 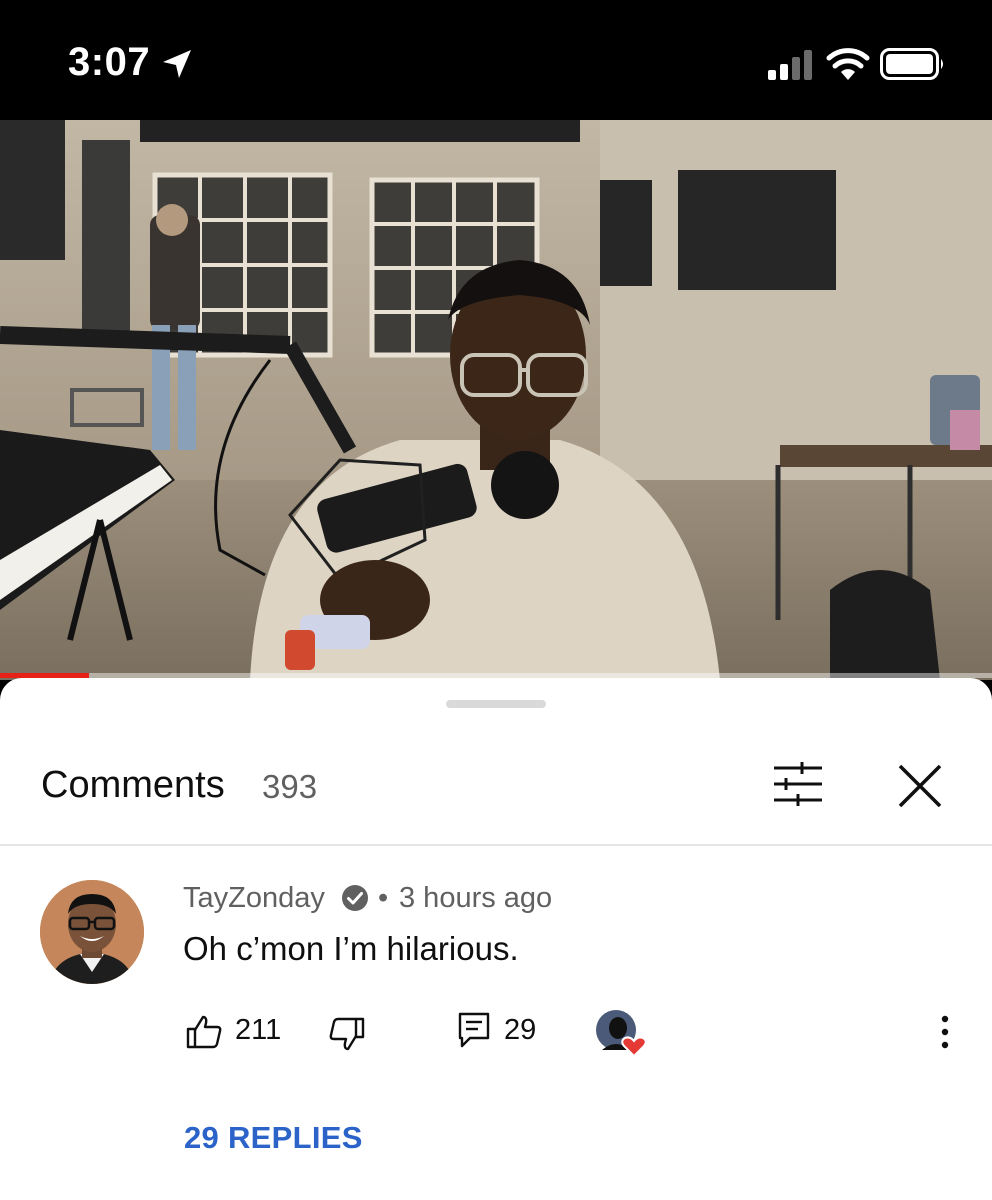 What do you see at coordinates (351, 948) in the screenshot?
I see `comment-text: Oh c’mon I’m hilarious.` at bounding box center [351, 948].